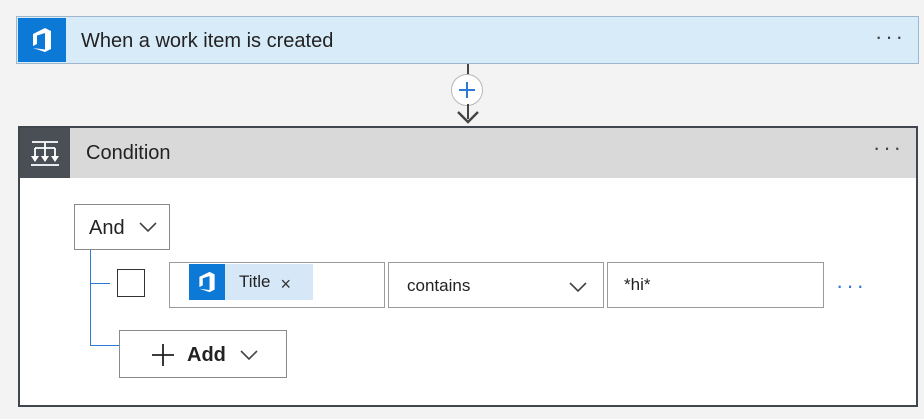  Describe the element at coordinates (496, 285) in the screenshot. I see `operator-dropdown: contains` at that location.